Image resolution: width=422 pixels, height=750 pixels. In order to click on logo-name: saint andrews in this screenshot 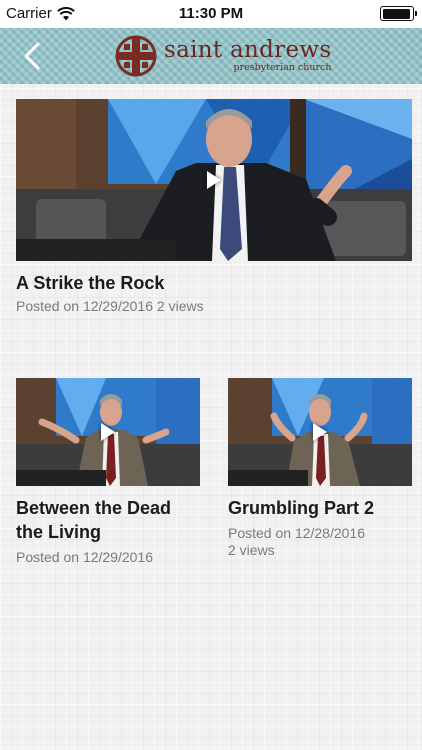, I will do `click(248, 50)`.